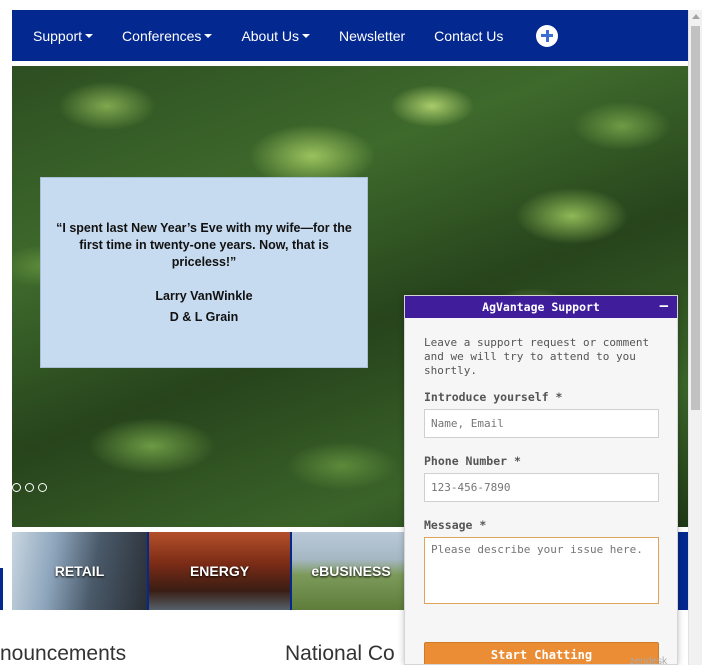  What do you see at coordinates (472, 461) in the screenshot?
I see `phone-number-label: Phone Number *` at bounding box center [472, 461].